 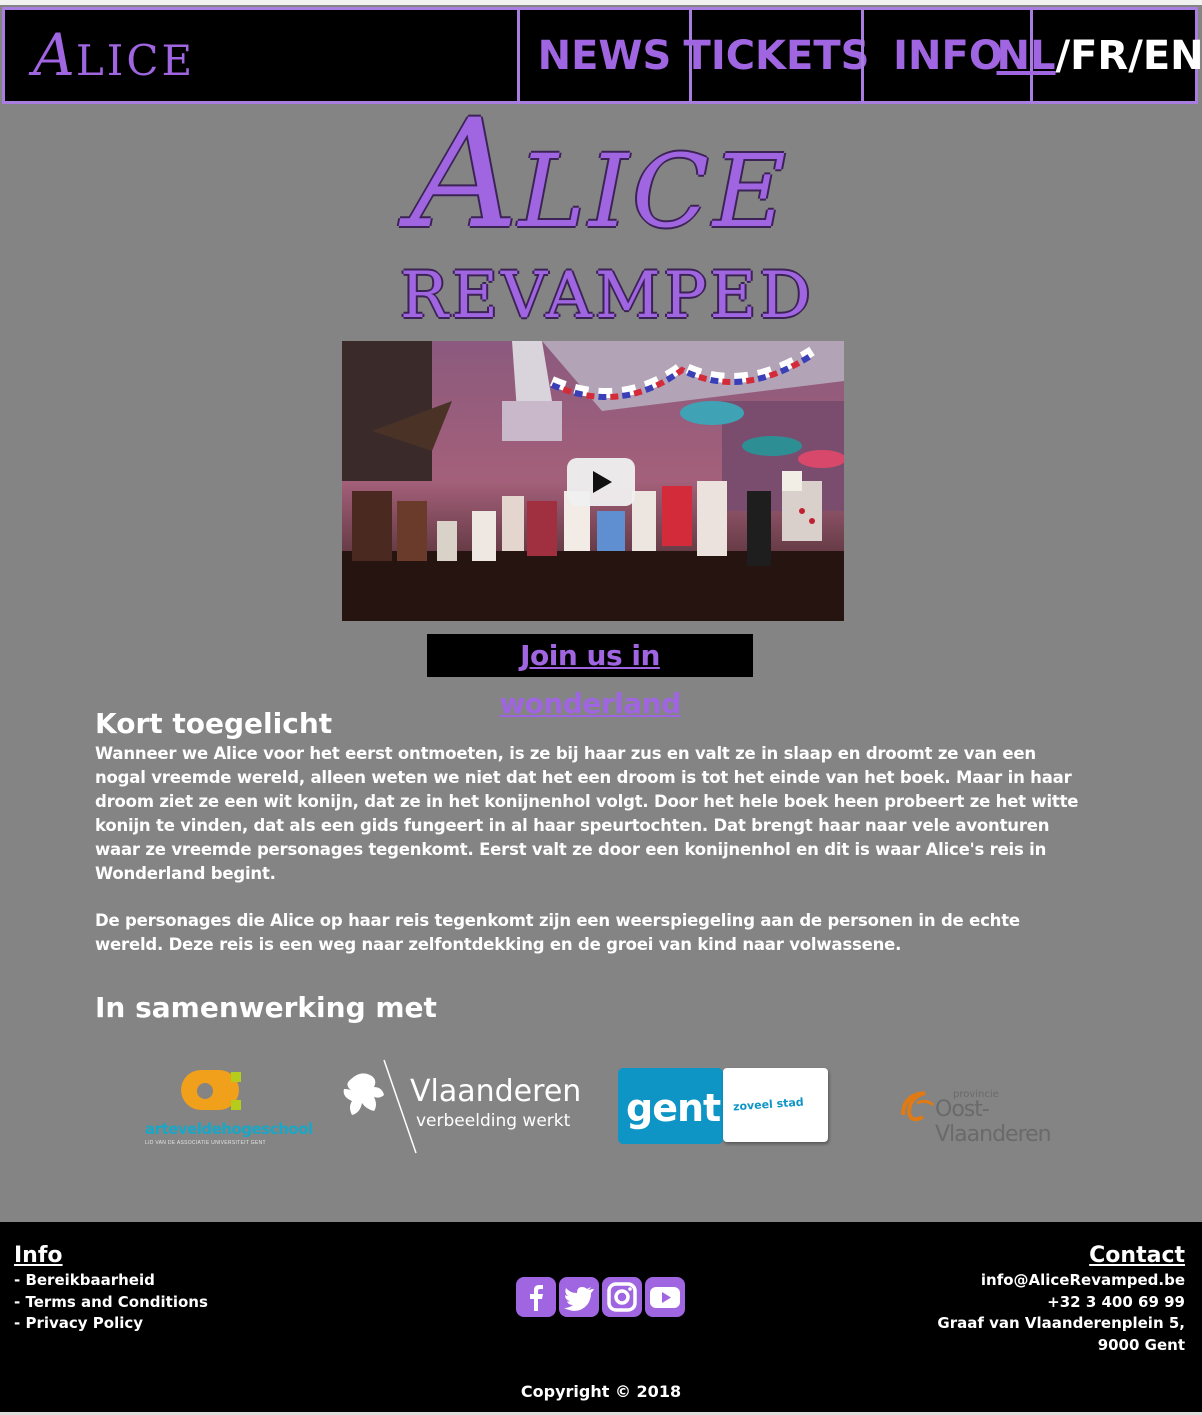 What do you see at coordinates (1026, 56) in the screenshot?
I see `lang-nl-link: NL` at bounding box center [1026, 56].